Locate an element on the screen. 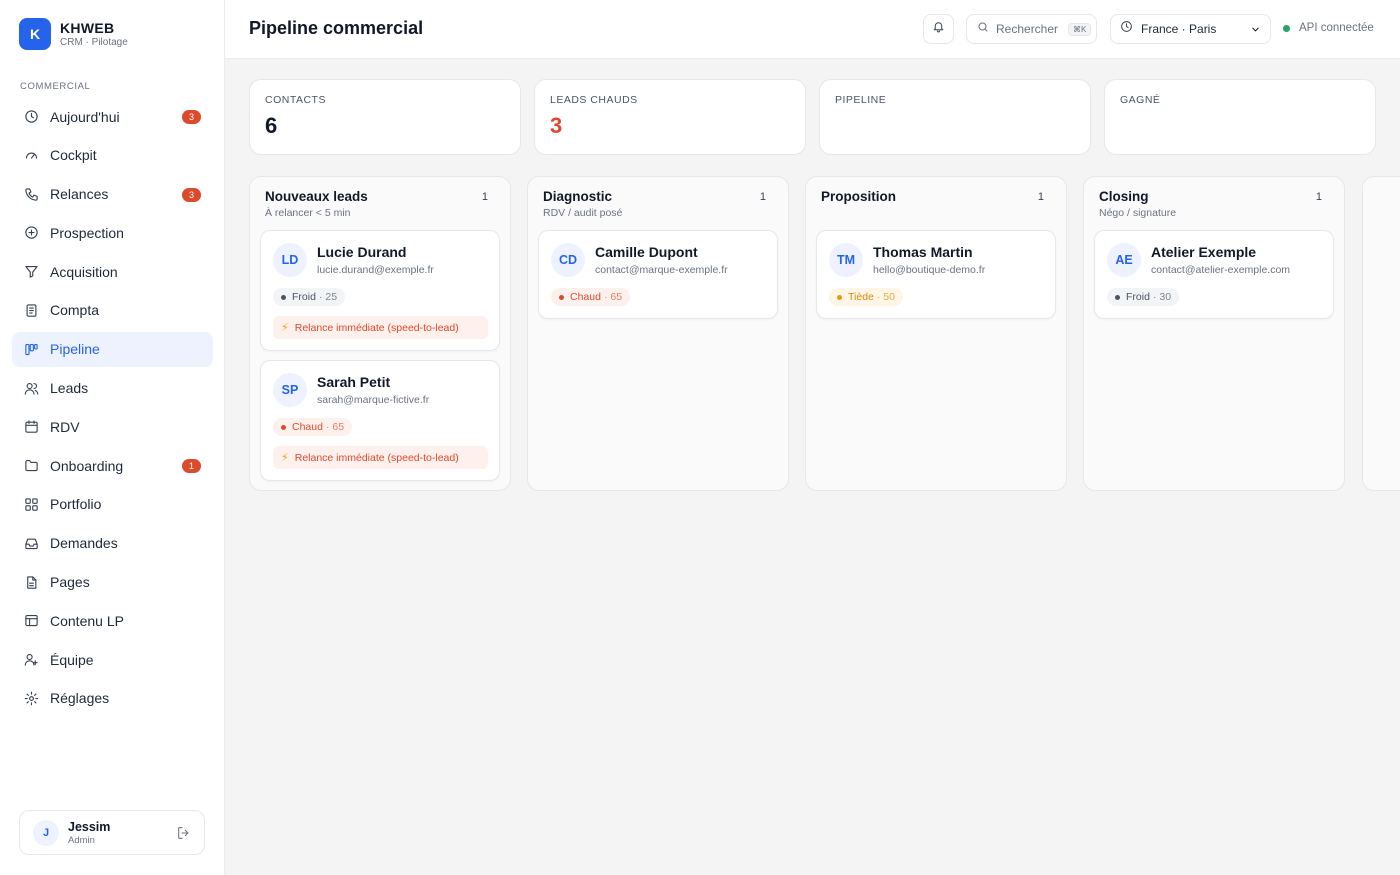 This screenshot has height=875, width=1400. region-select: France · Paris is located at coordinates (1190, 29).